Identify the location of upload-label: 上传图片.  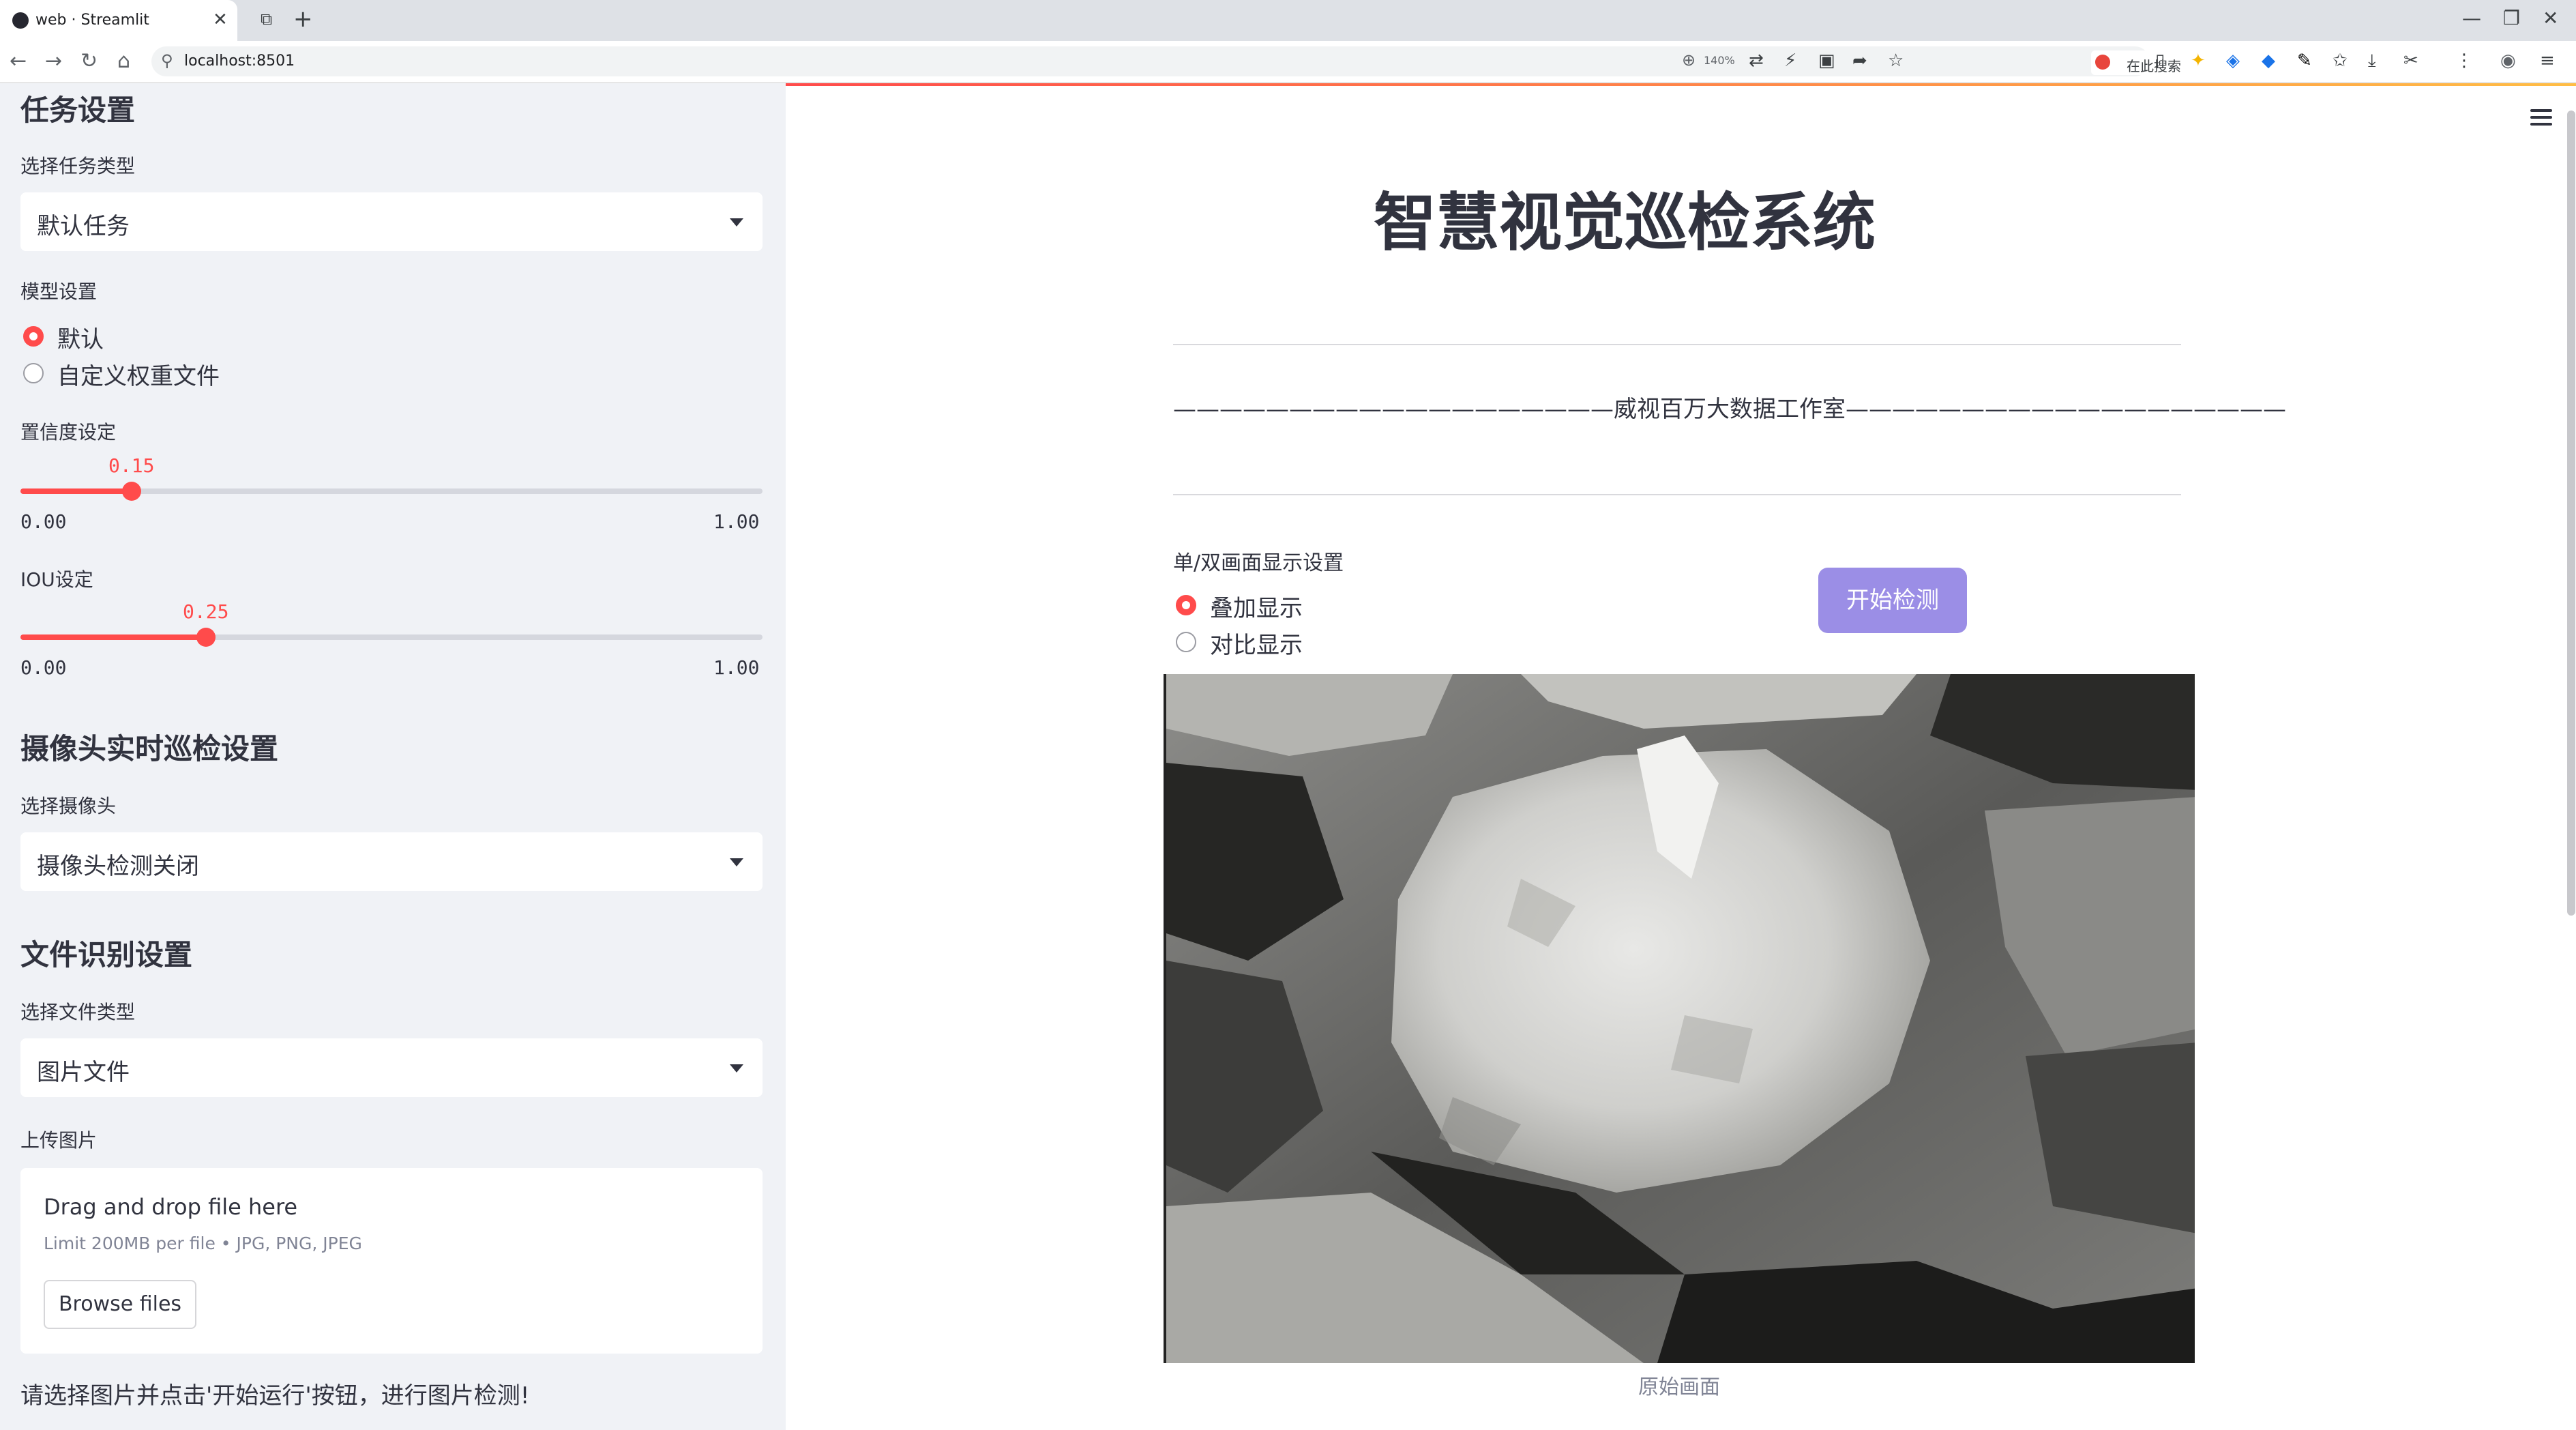
(59, 1141).